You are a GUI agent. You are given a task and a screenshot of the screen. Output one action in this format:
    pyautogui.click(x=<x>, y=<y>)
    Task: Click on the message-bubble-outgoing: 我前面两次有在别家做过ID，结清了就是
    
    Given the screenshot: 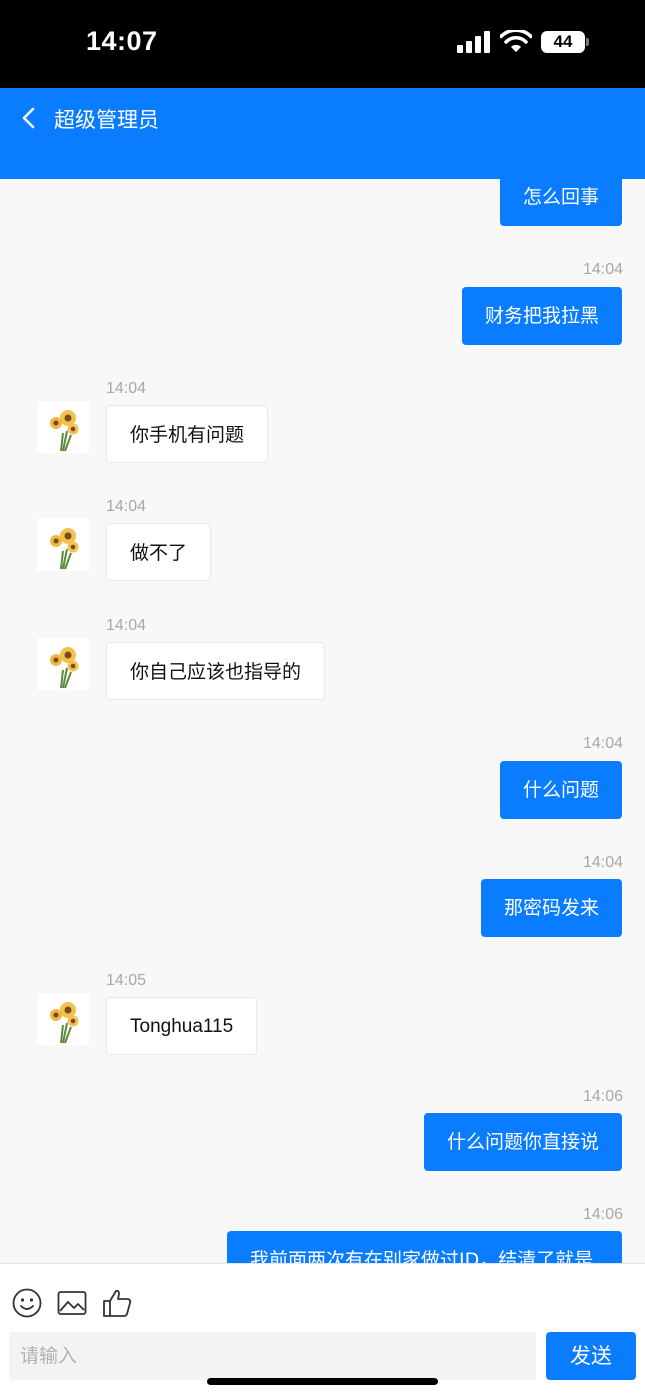 What is the action you would take?
    pyautogui.click(x=424, y=1247)
    